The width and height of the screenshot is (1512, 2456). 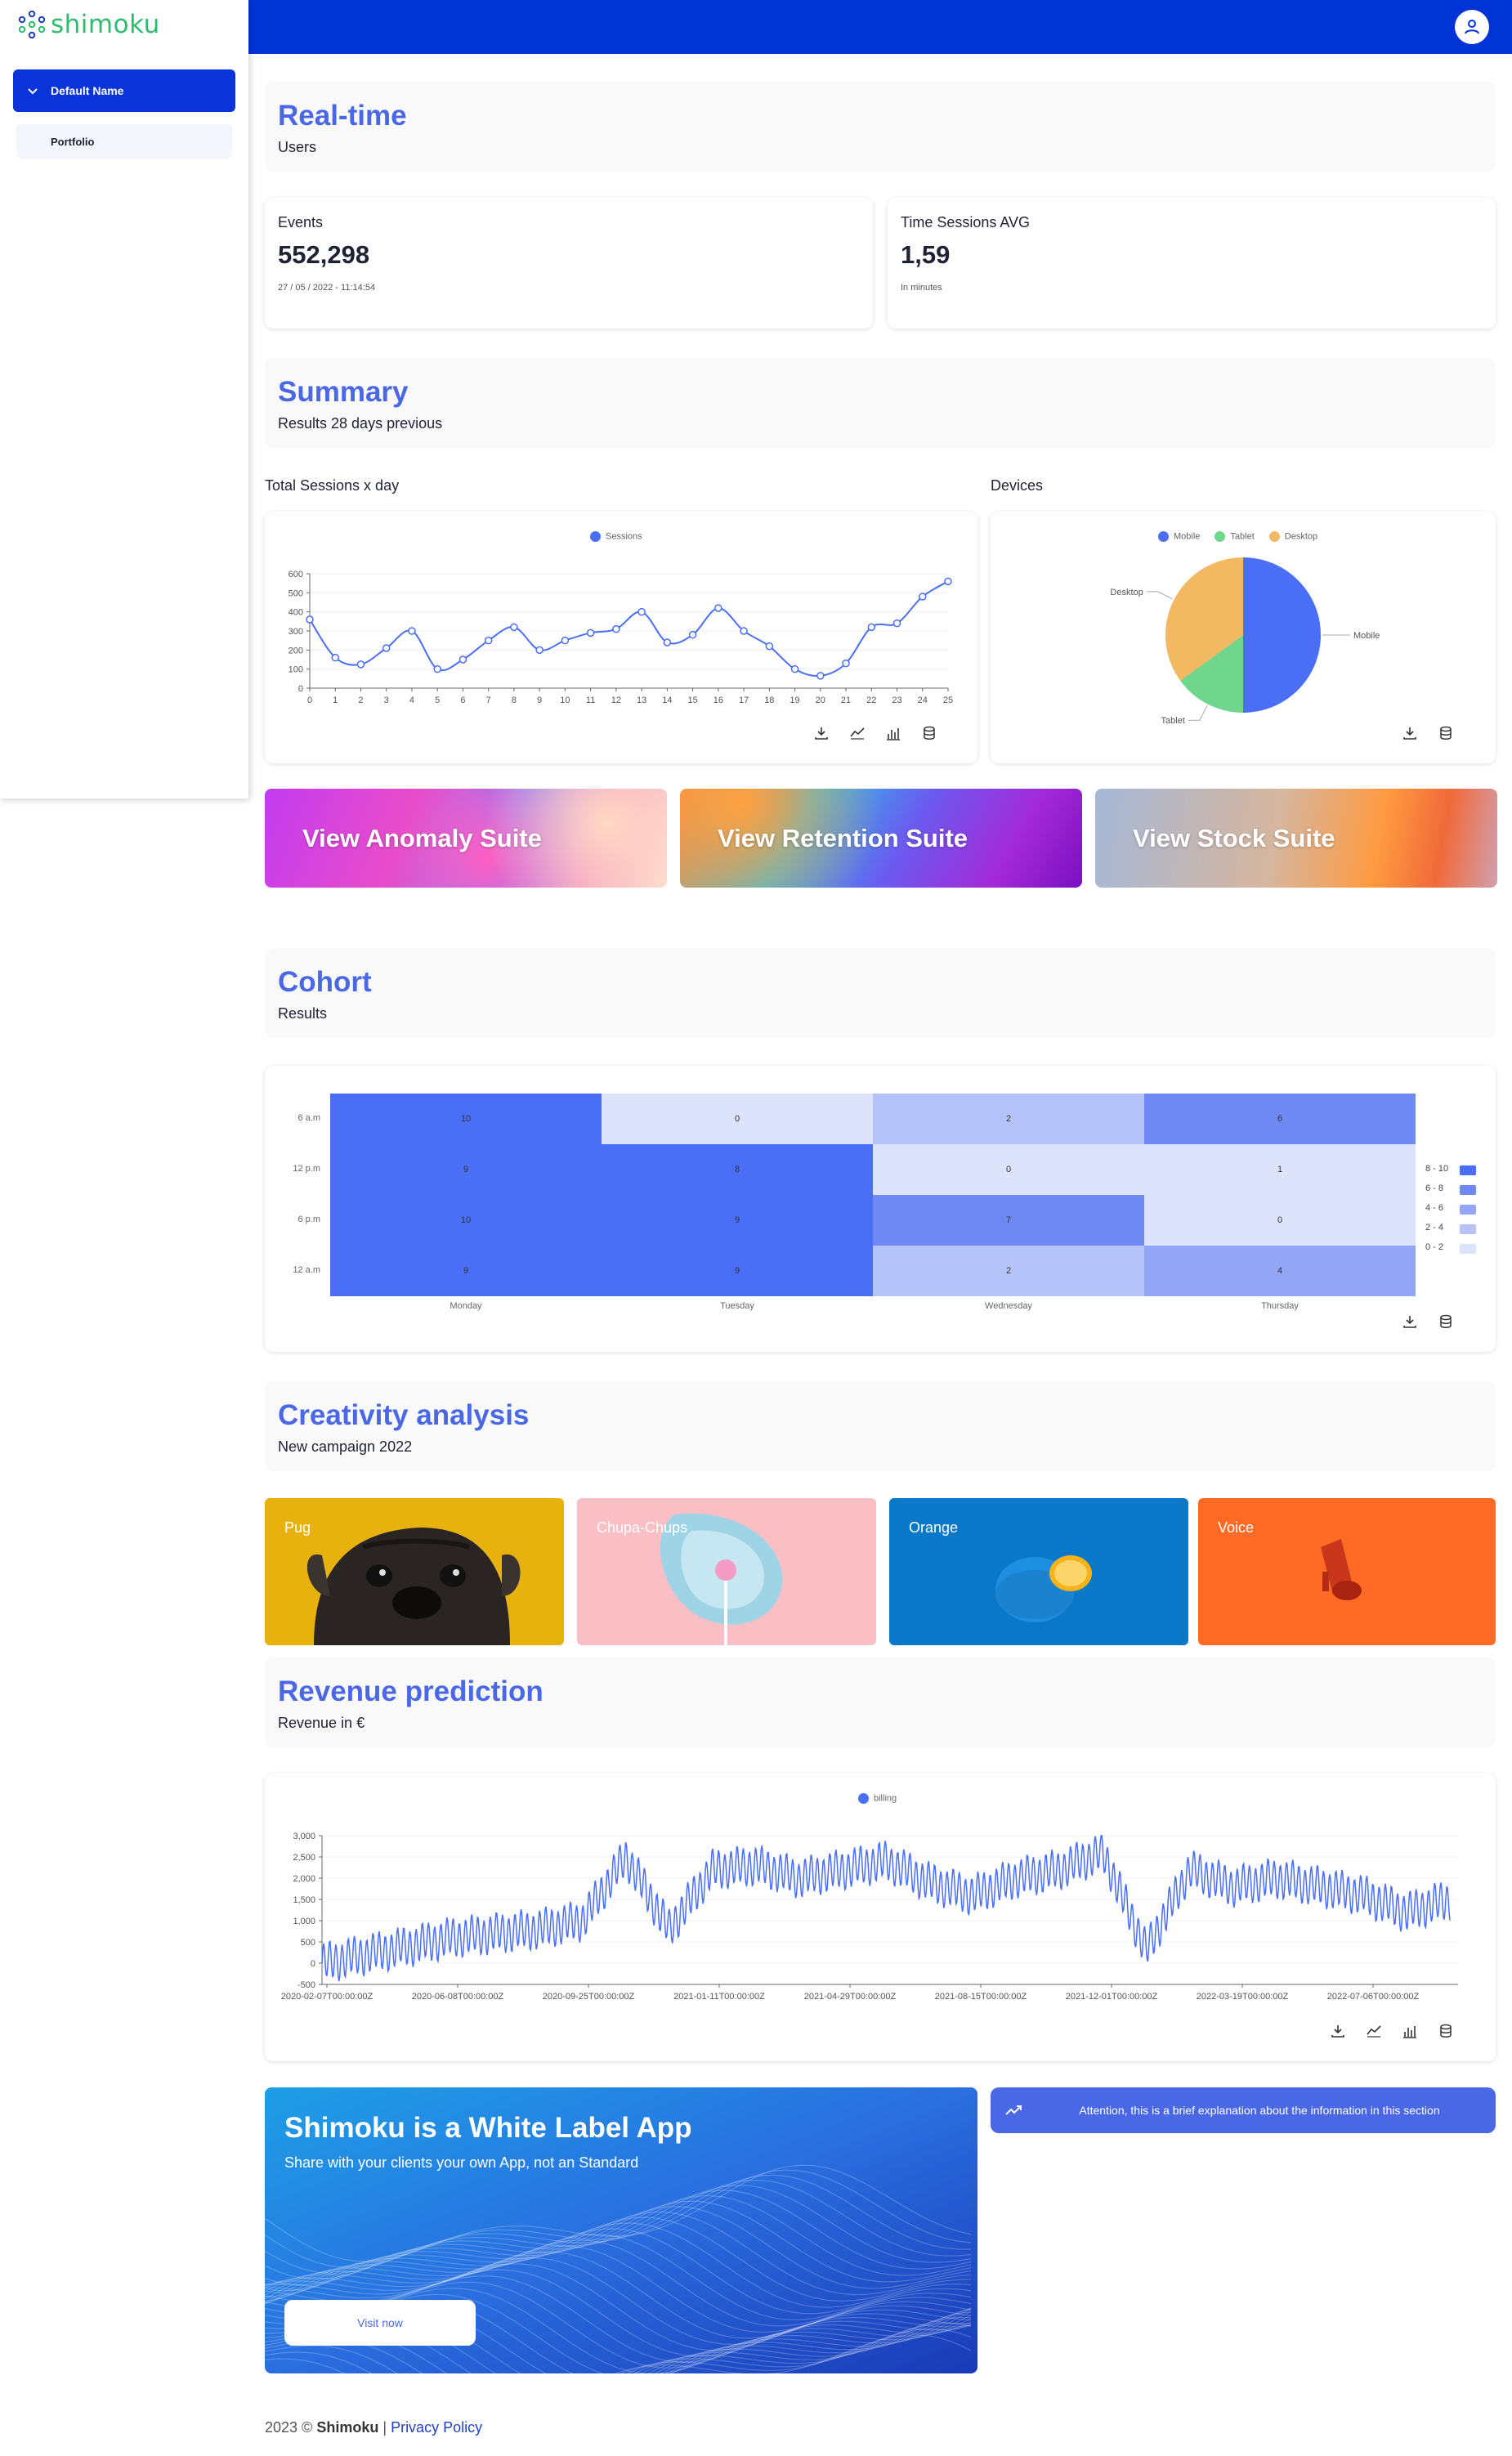 I want to click on creativity-subtitle: New campaign 2022, so click(x=345, y=1446).